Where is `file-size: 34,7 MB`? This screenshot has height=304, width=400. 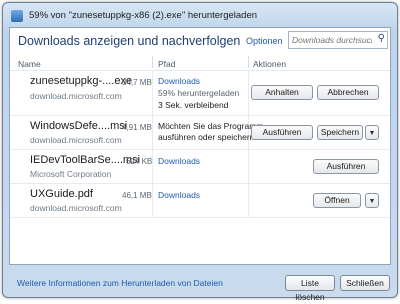 file-size: 34,7 MB is located at coordinates (137, 82).